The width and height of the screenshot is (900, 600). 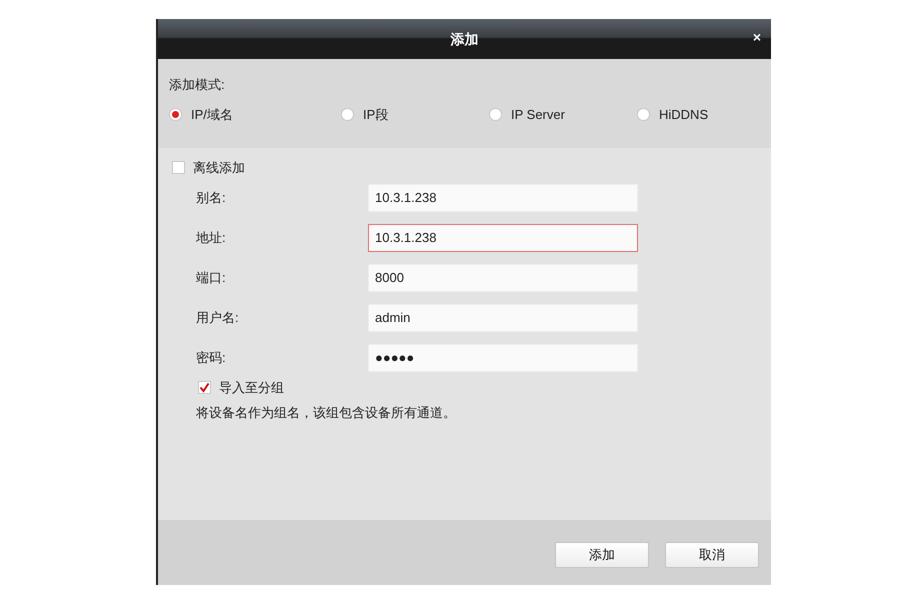 I want to click on window-title: 添加, so click(x=464, y=39).